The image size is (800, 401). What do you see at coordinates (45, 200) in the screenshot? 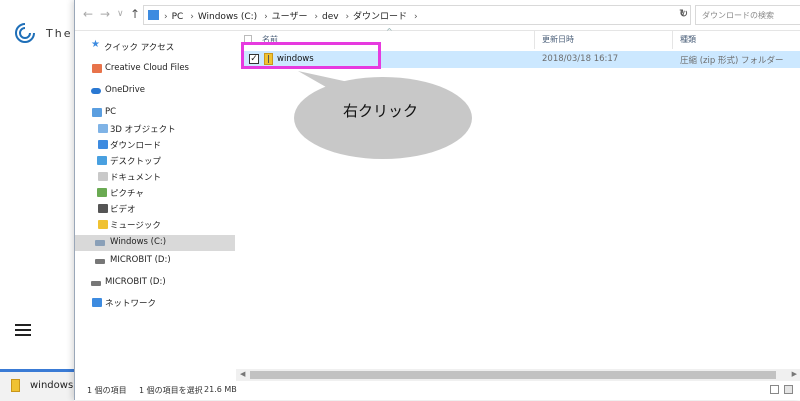
I see `background-web-page: The windows.zip` at bounding box center [45, 200].